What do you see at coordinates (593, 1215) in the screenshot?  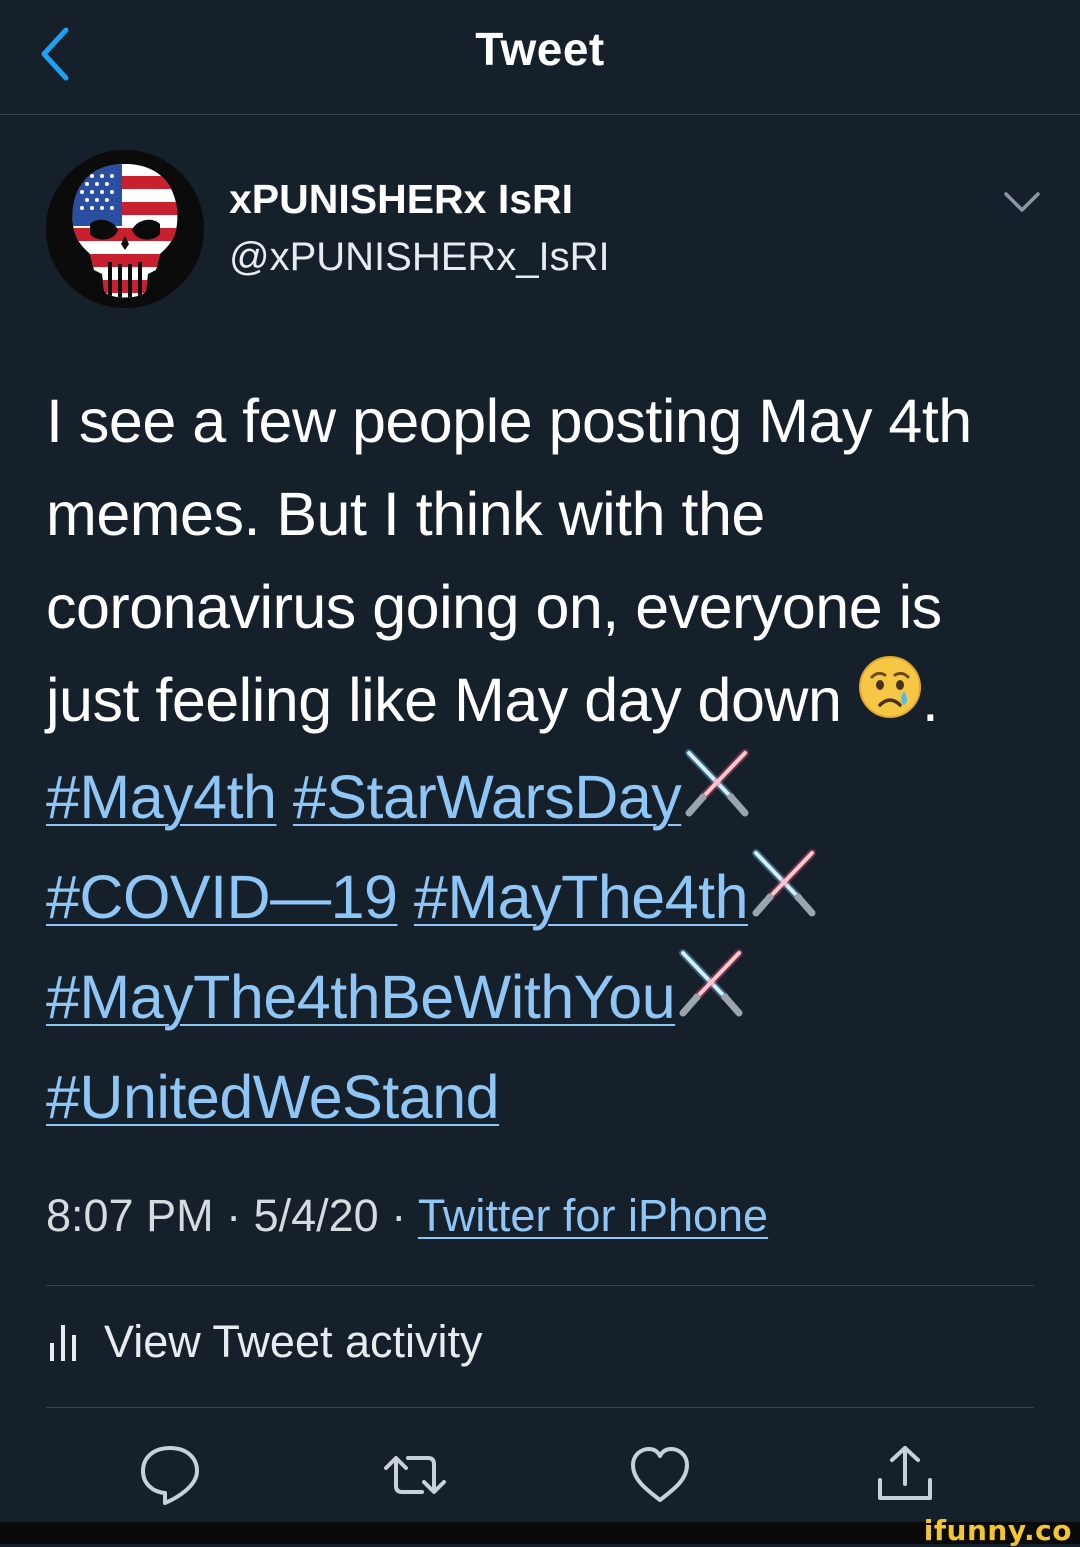 I see `tweet-source-link: Twitter for iPhone` at bounding box center [593, 1215].